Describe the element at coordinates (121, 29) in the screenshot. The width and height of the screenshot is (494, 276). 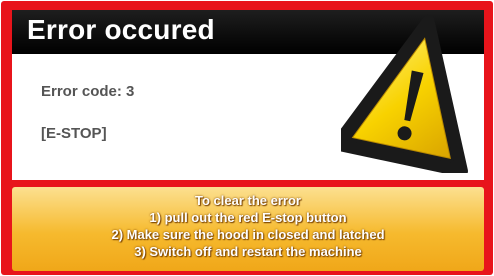
I see `dialog-title: Error occured` at that location.